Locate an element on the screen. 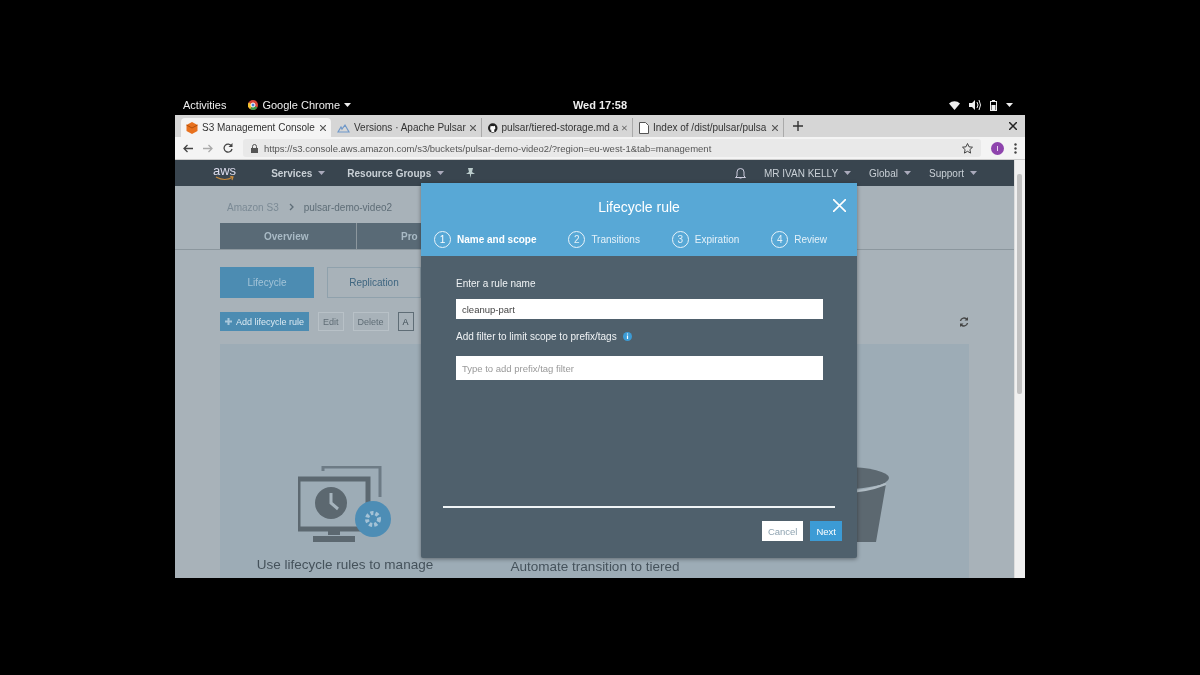  field-label: Enter a rule name is located at coordinates (496, 283).